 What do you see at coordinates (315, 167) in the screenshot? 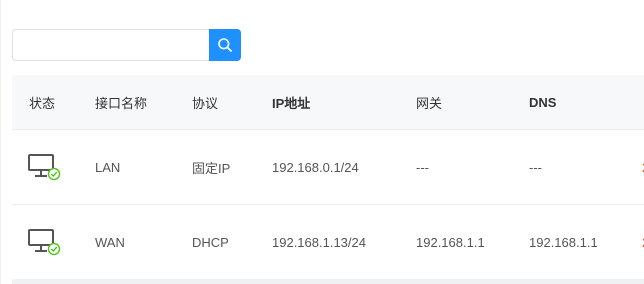
I see `ip-address: 192.168.0.1/24` at bounding box center [315, 167].